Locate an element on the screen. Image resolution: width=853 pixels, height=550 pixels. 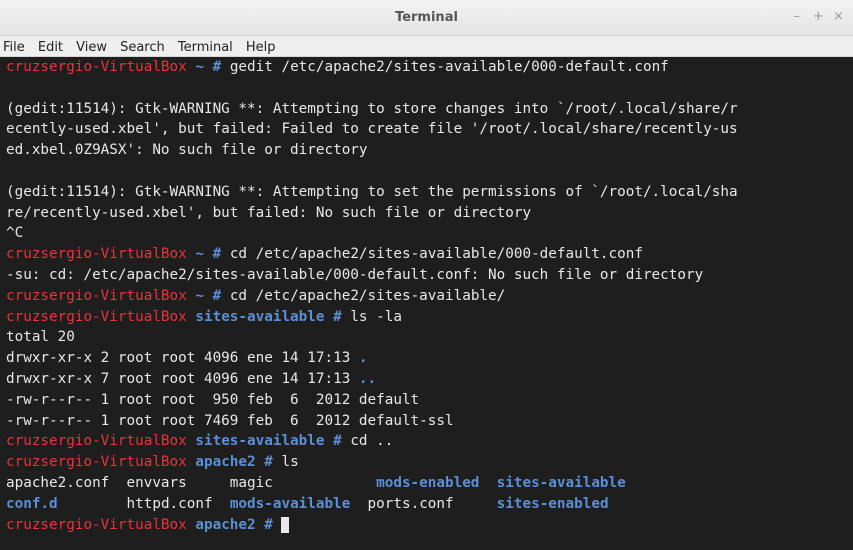
command-text: cd .. is located at coordinates (372, 441).